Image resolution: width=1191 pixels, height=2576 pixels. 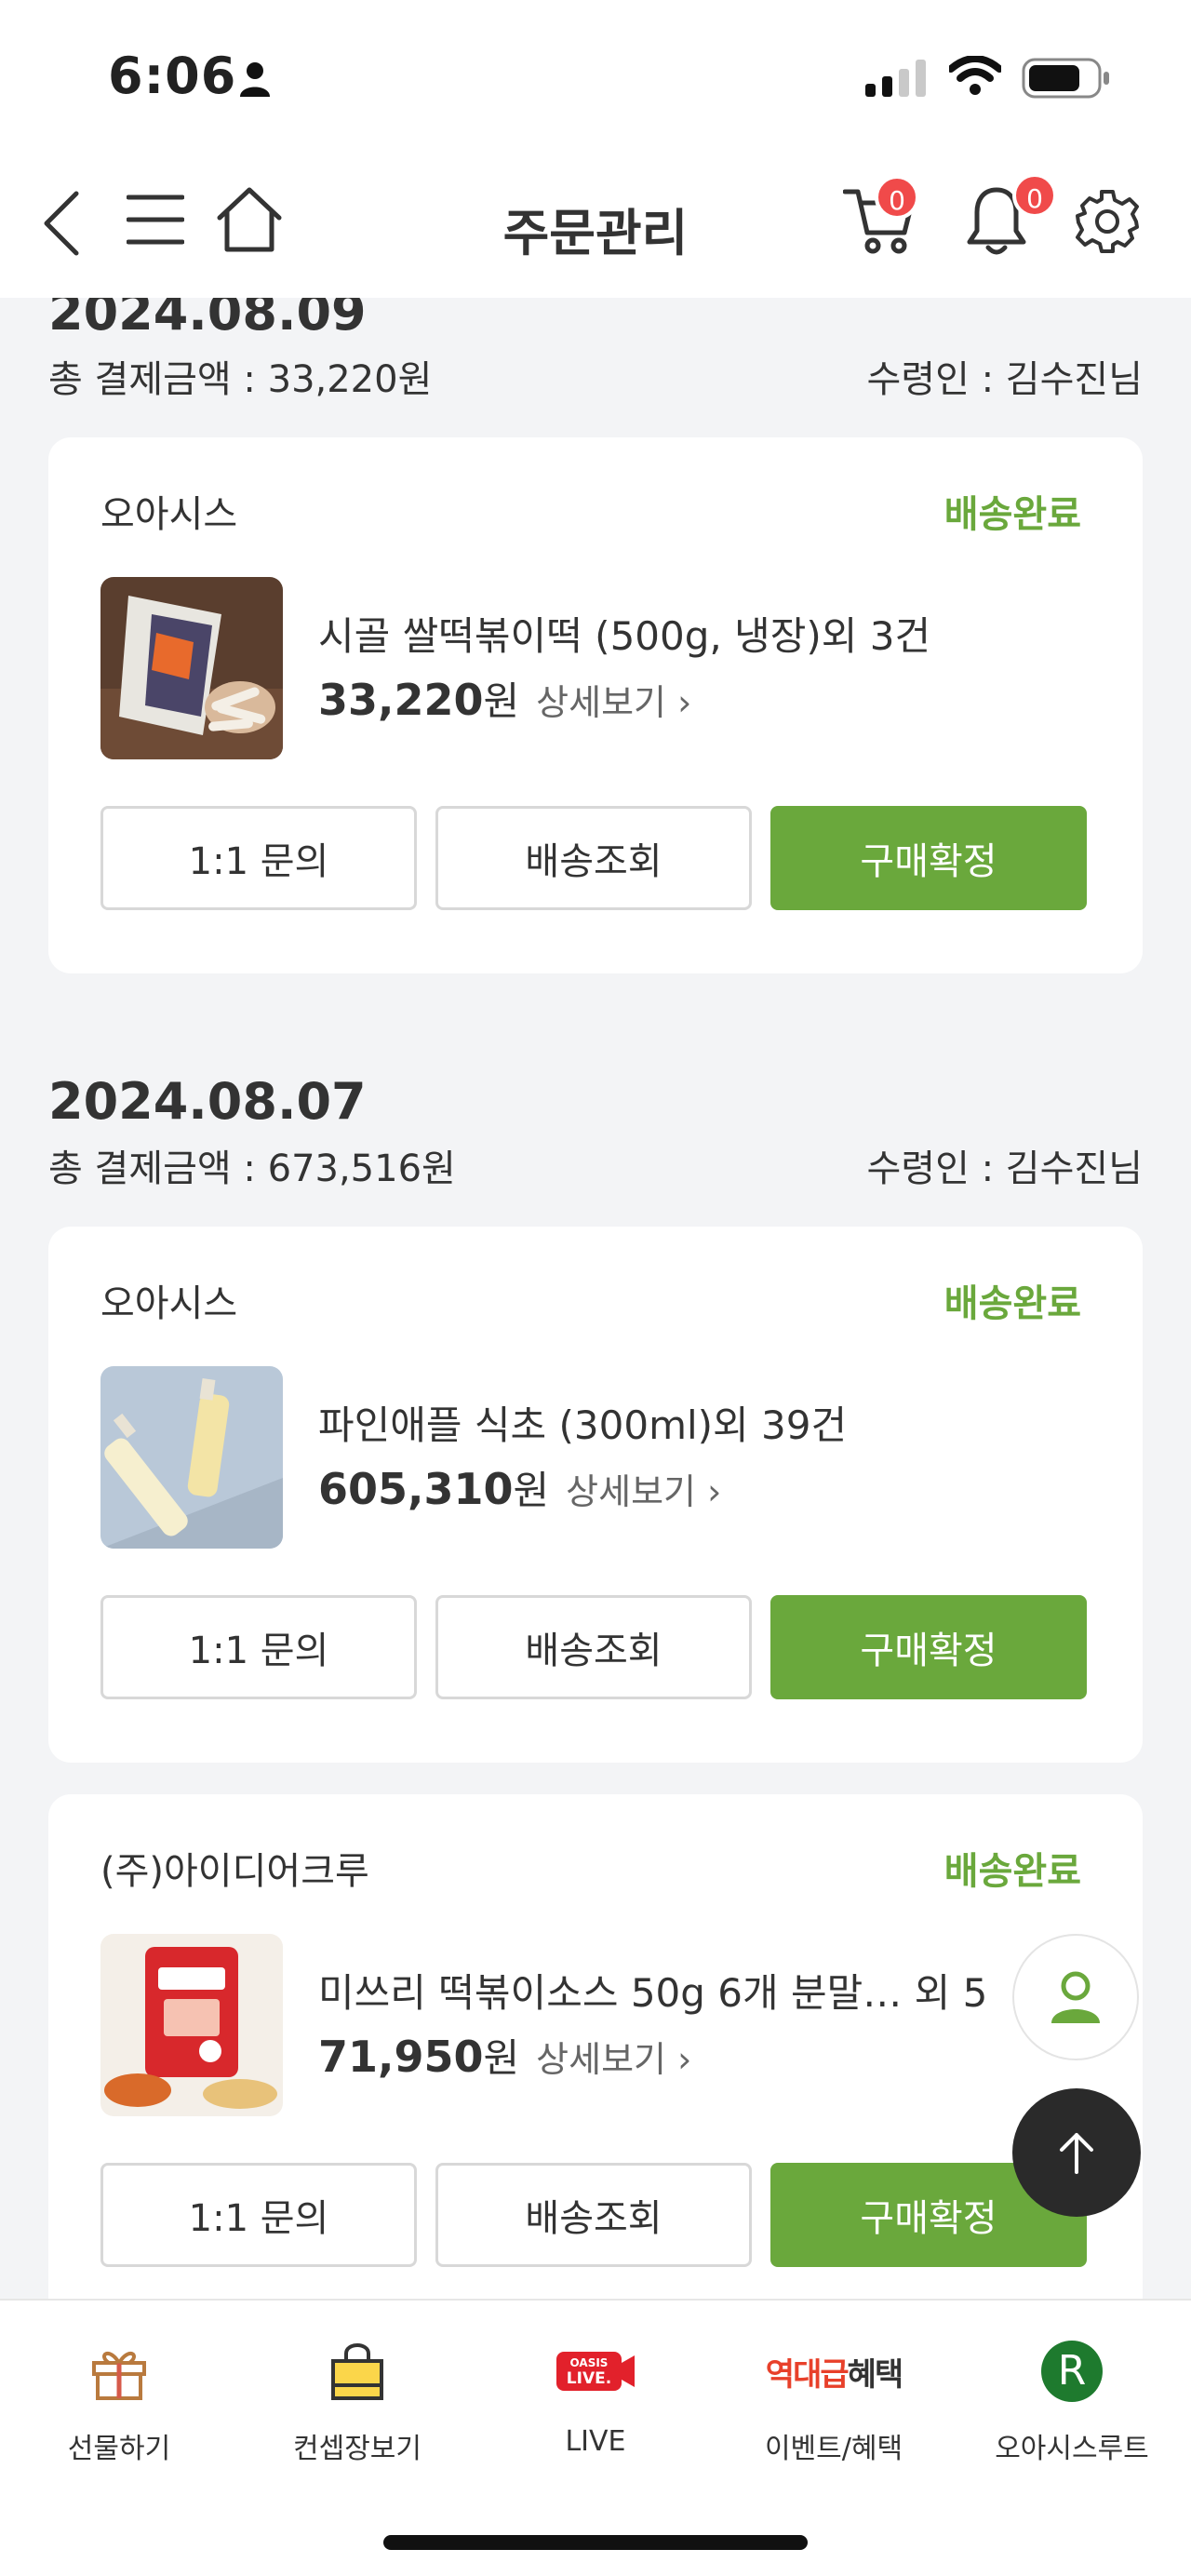 What do you see at coordinates (624, 636) in the screenshot?
I see `product-name: 시골 쌀떡볶이떡 (500g, 냉장)외 3건` at bounding box center [624, 636].